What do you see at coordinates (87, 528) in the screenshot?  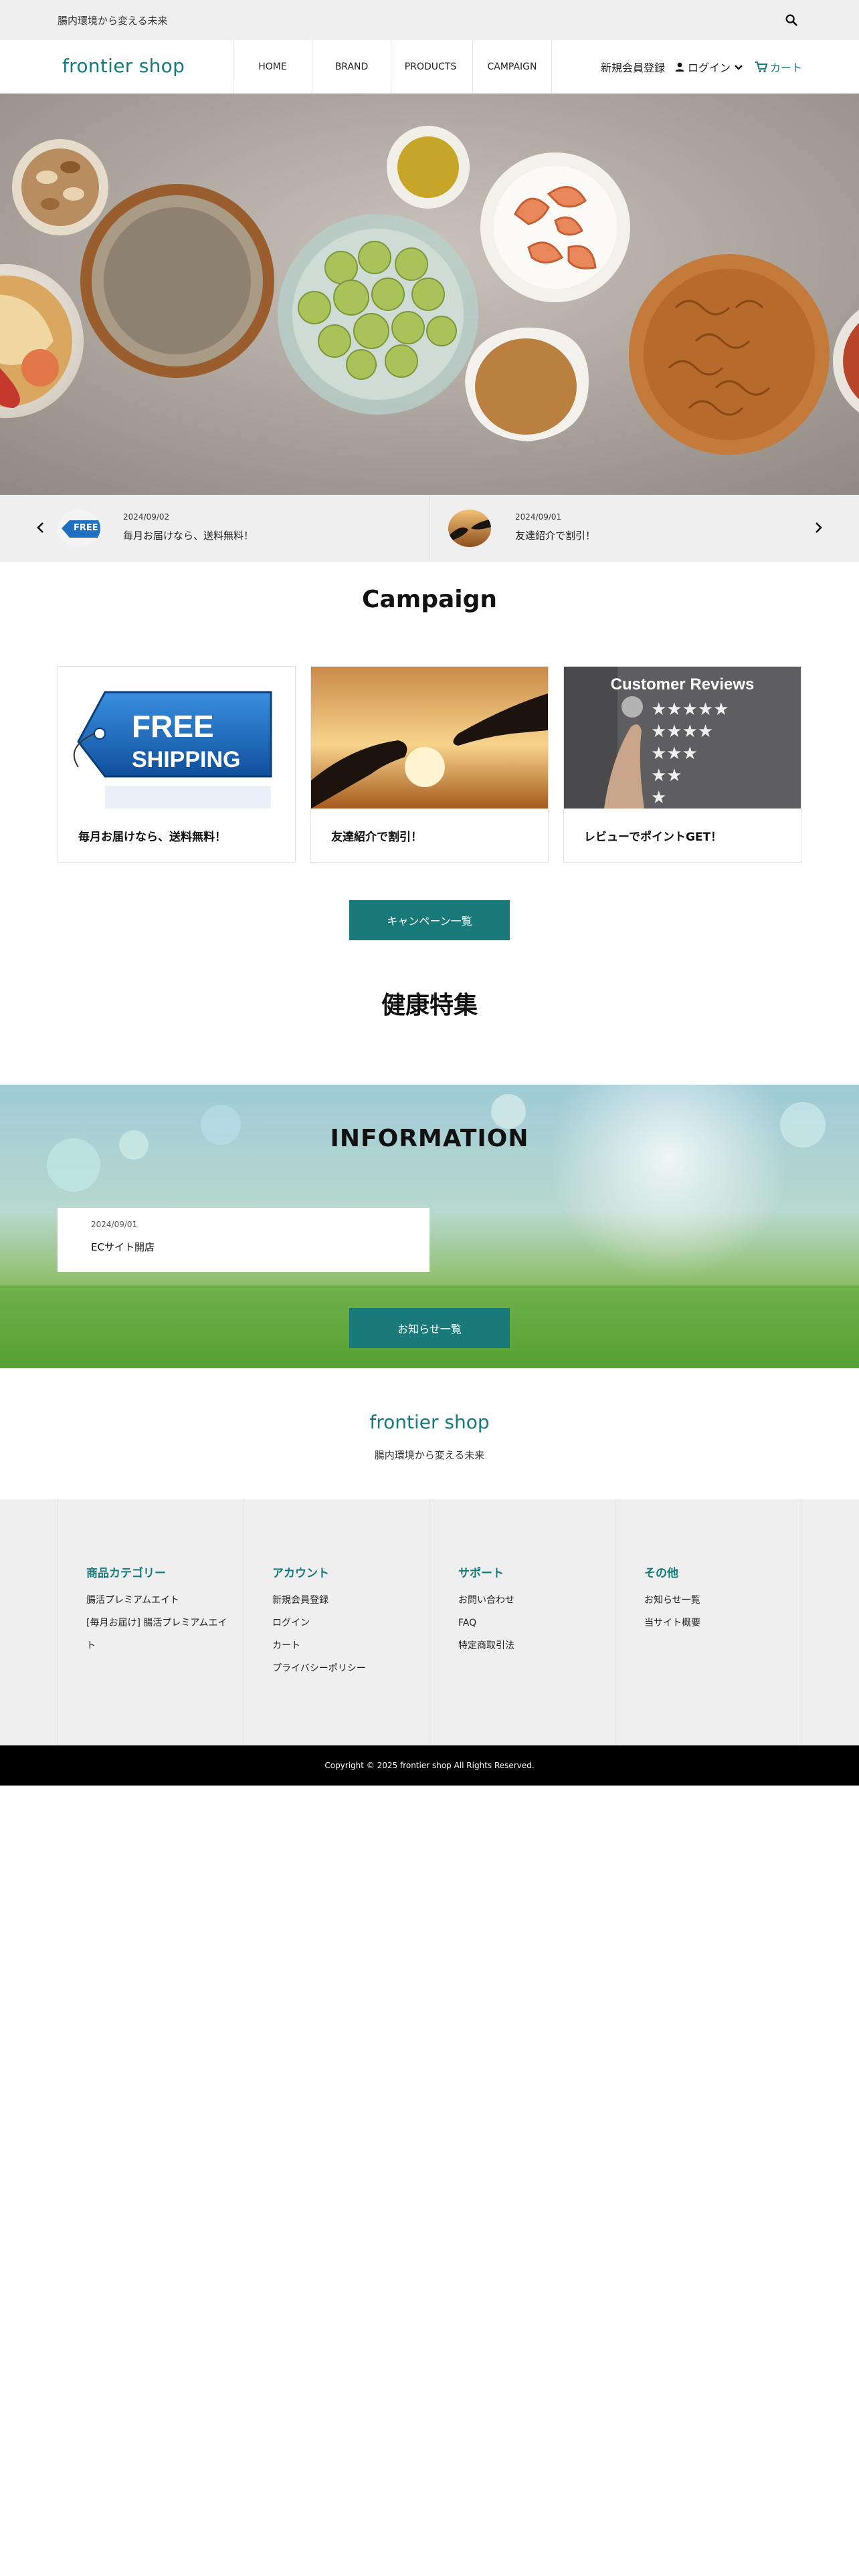 I see `svg-text: FREE SHIPPING` at bounding box center [87, 528].